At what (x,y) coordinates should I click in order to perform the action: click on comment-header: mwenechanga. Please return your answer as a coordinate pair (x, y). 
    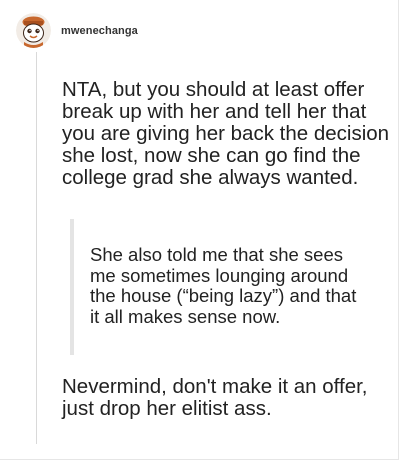
    Looking at the image, I should click on (77, 30).